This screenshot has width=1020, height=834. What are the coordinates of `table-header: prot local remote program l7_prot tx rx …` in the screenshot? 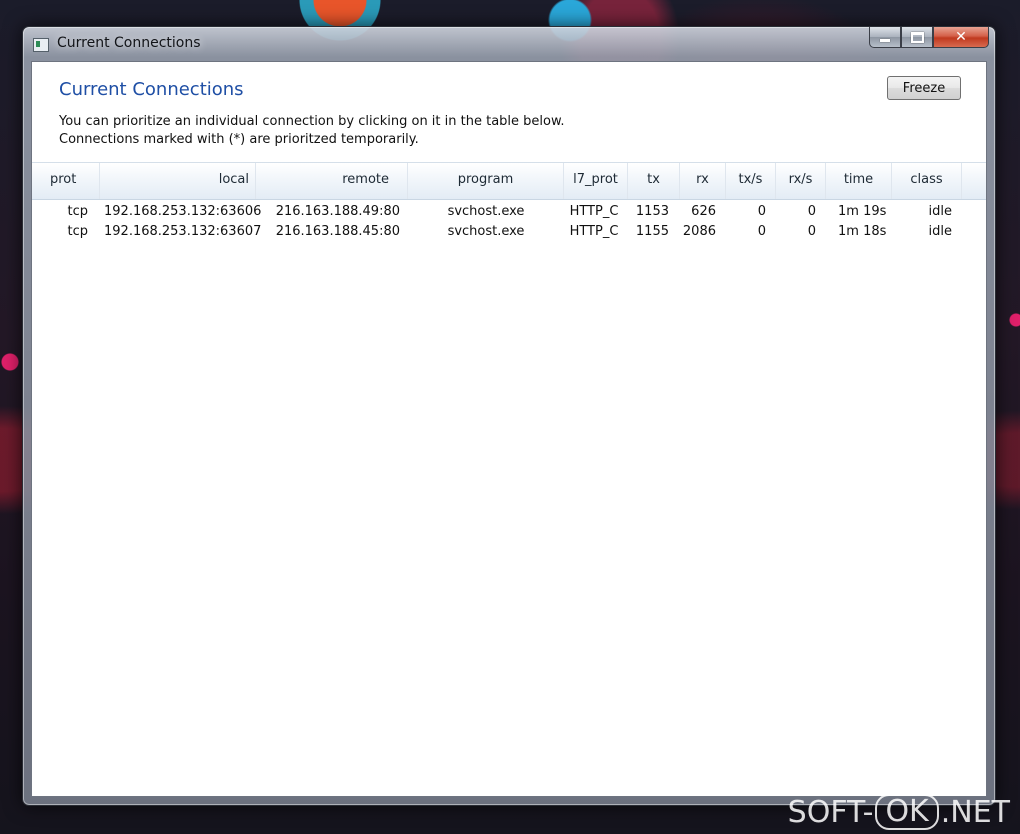 It's located at (509, 181).